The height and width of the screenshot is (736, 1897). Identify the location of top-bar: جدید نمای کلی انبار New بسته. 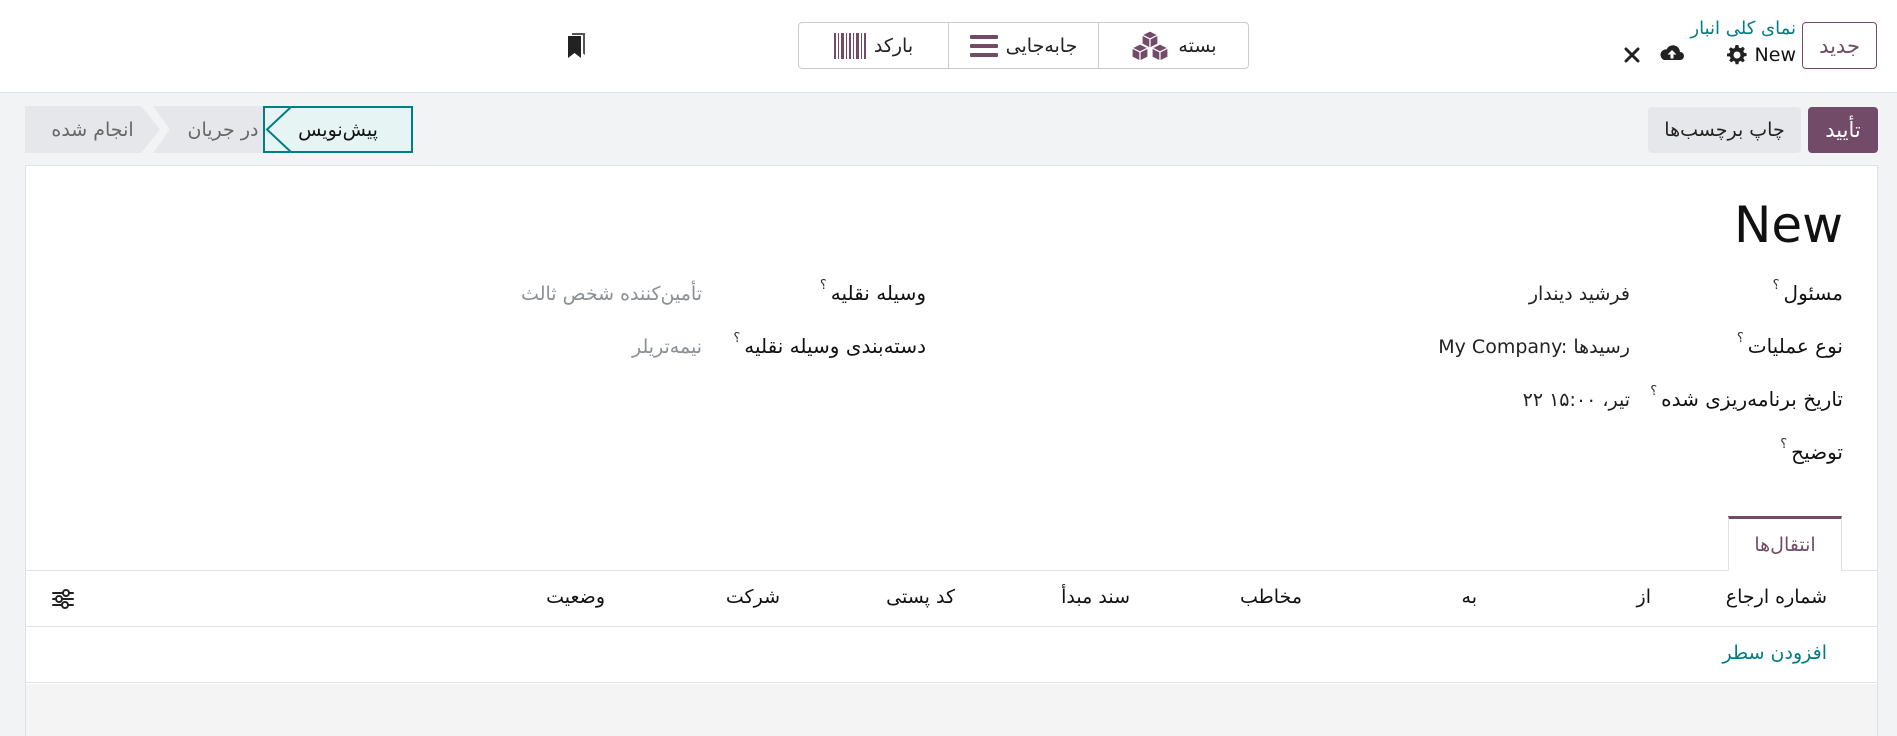
(948, 46).